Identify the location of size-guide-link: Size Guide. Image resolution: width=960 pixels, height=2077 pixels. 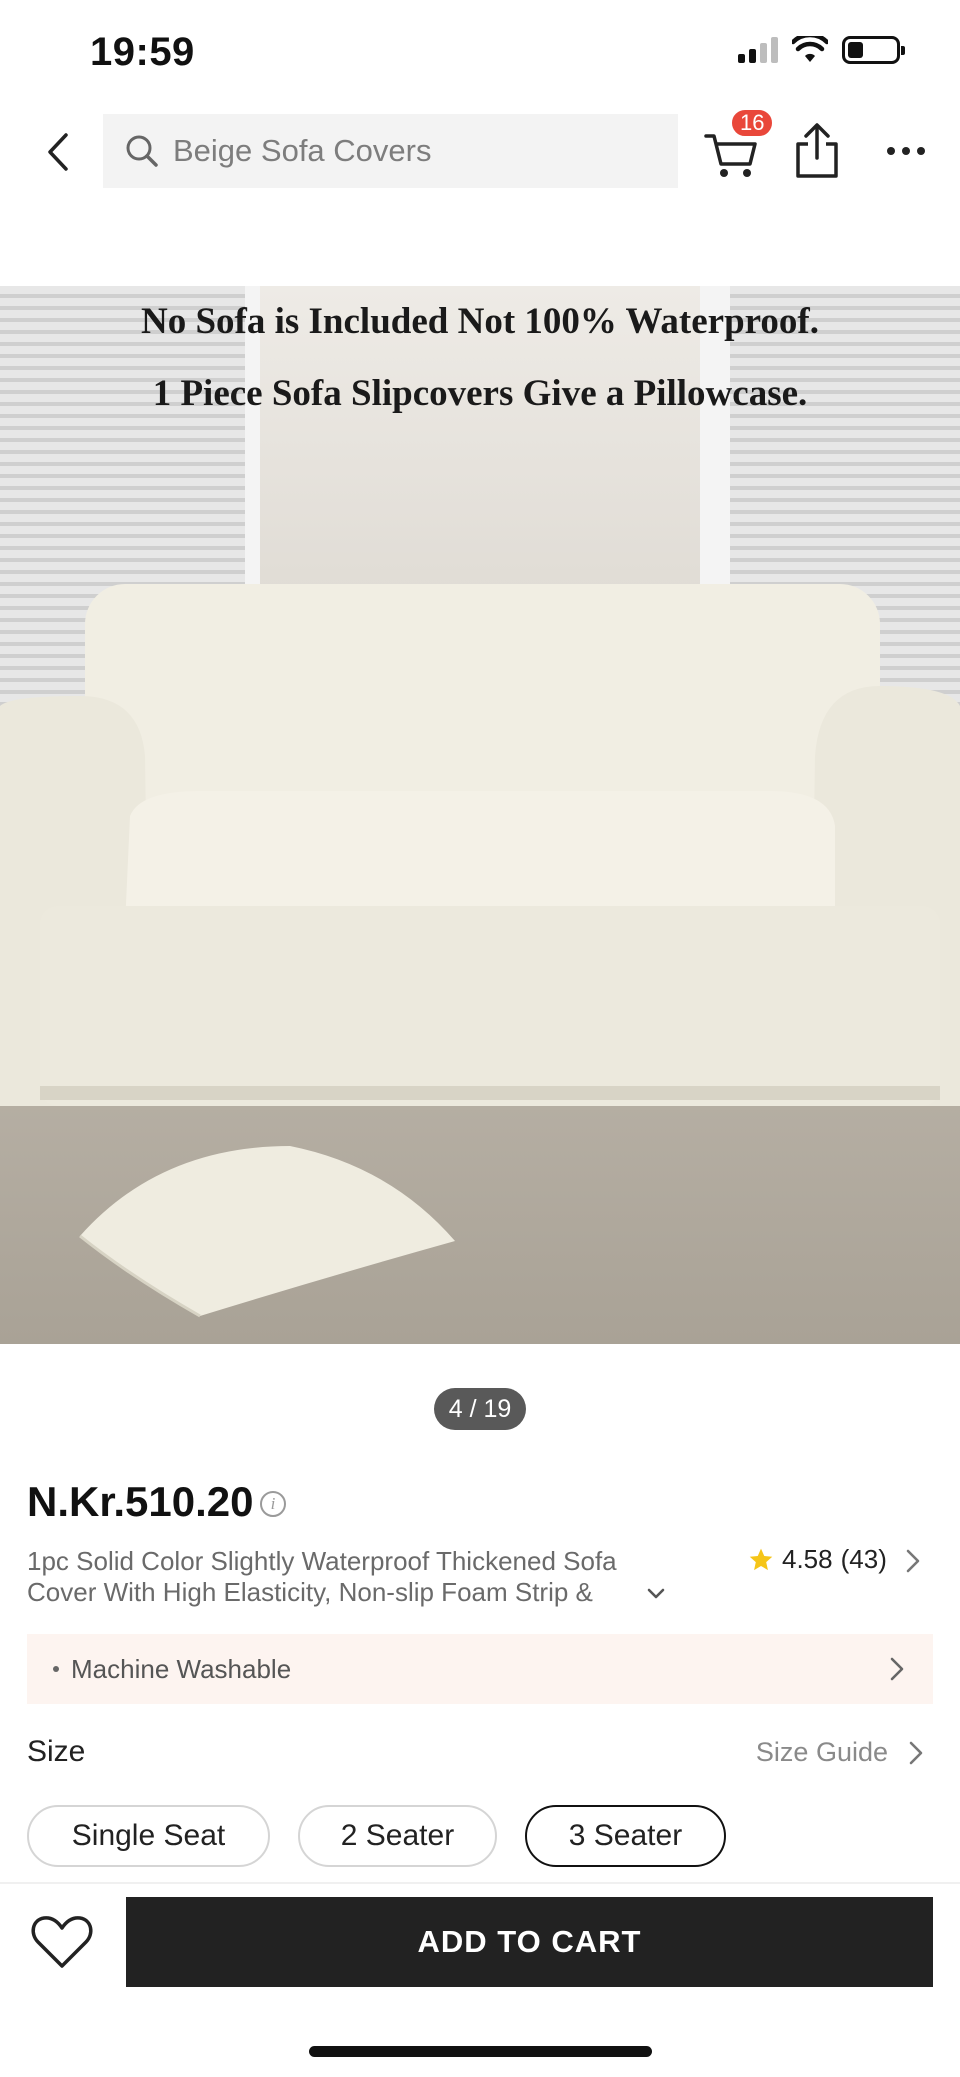
(840, 1752).